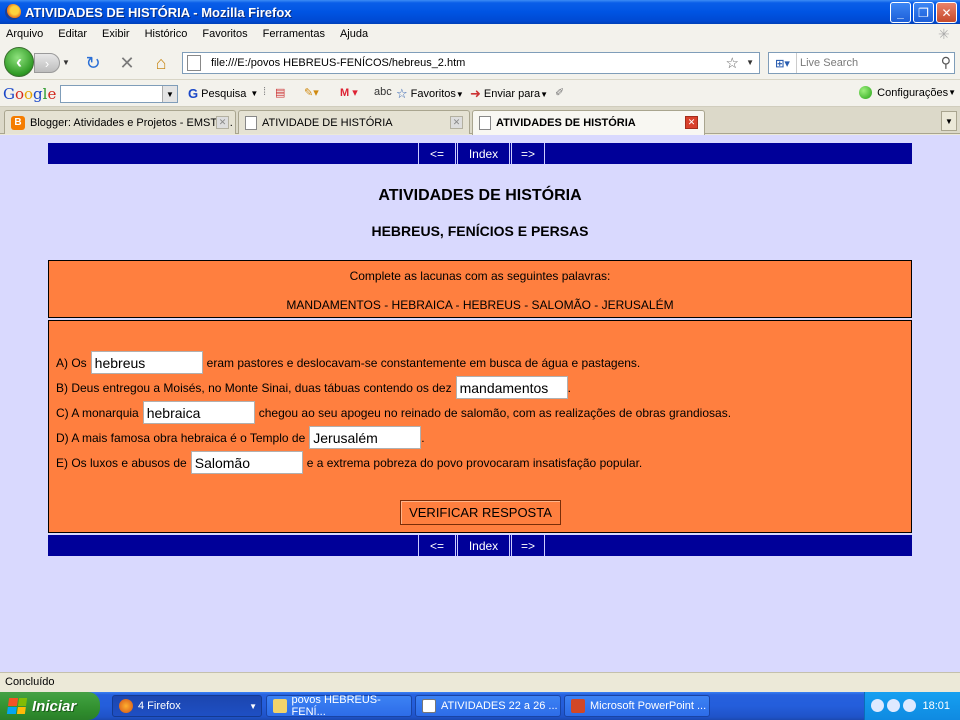 Image resolution: width=960 pixels, height=720 pixels. What do you see at coordinates (294, 34) in the screenshot?
I see `menu-ferramentas: Ferramentas` at bounding box center [294, 34].